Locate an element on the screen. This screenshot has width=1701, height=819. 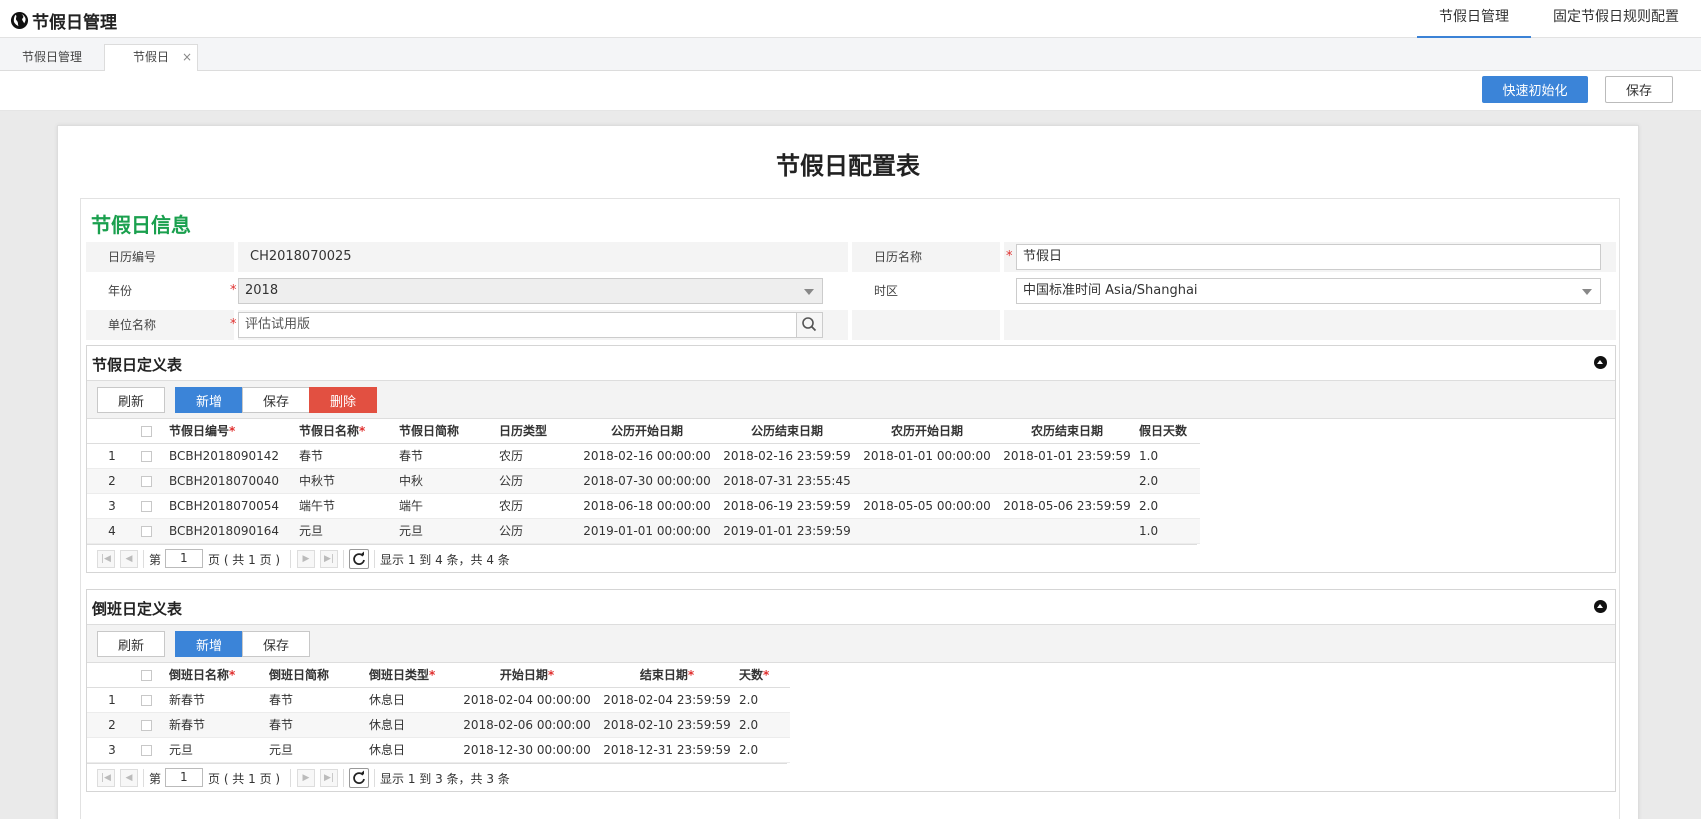
table-cell: 2018-02-06 00:00:00 is located at coordinates (525, 725).